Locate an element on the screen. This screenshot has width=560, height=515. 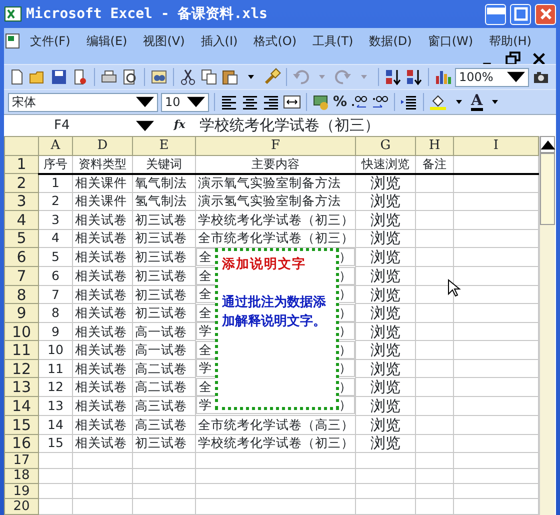
window-title: Microsoft Excel - 备课资料.xls is located at coordinates (147, 14).